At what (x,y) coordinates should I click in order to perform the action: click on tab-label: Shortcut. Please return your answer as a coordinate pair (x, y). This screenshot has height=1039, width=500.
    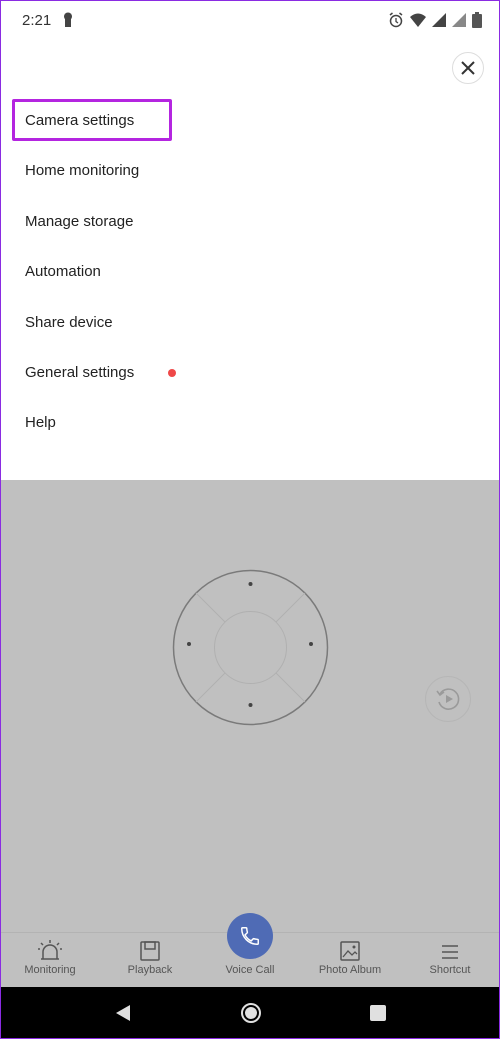
    Looking at the image, I should click on (450, 970).